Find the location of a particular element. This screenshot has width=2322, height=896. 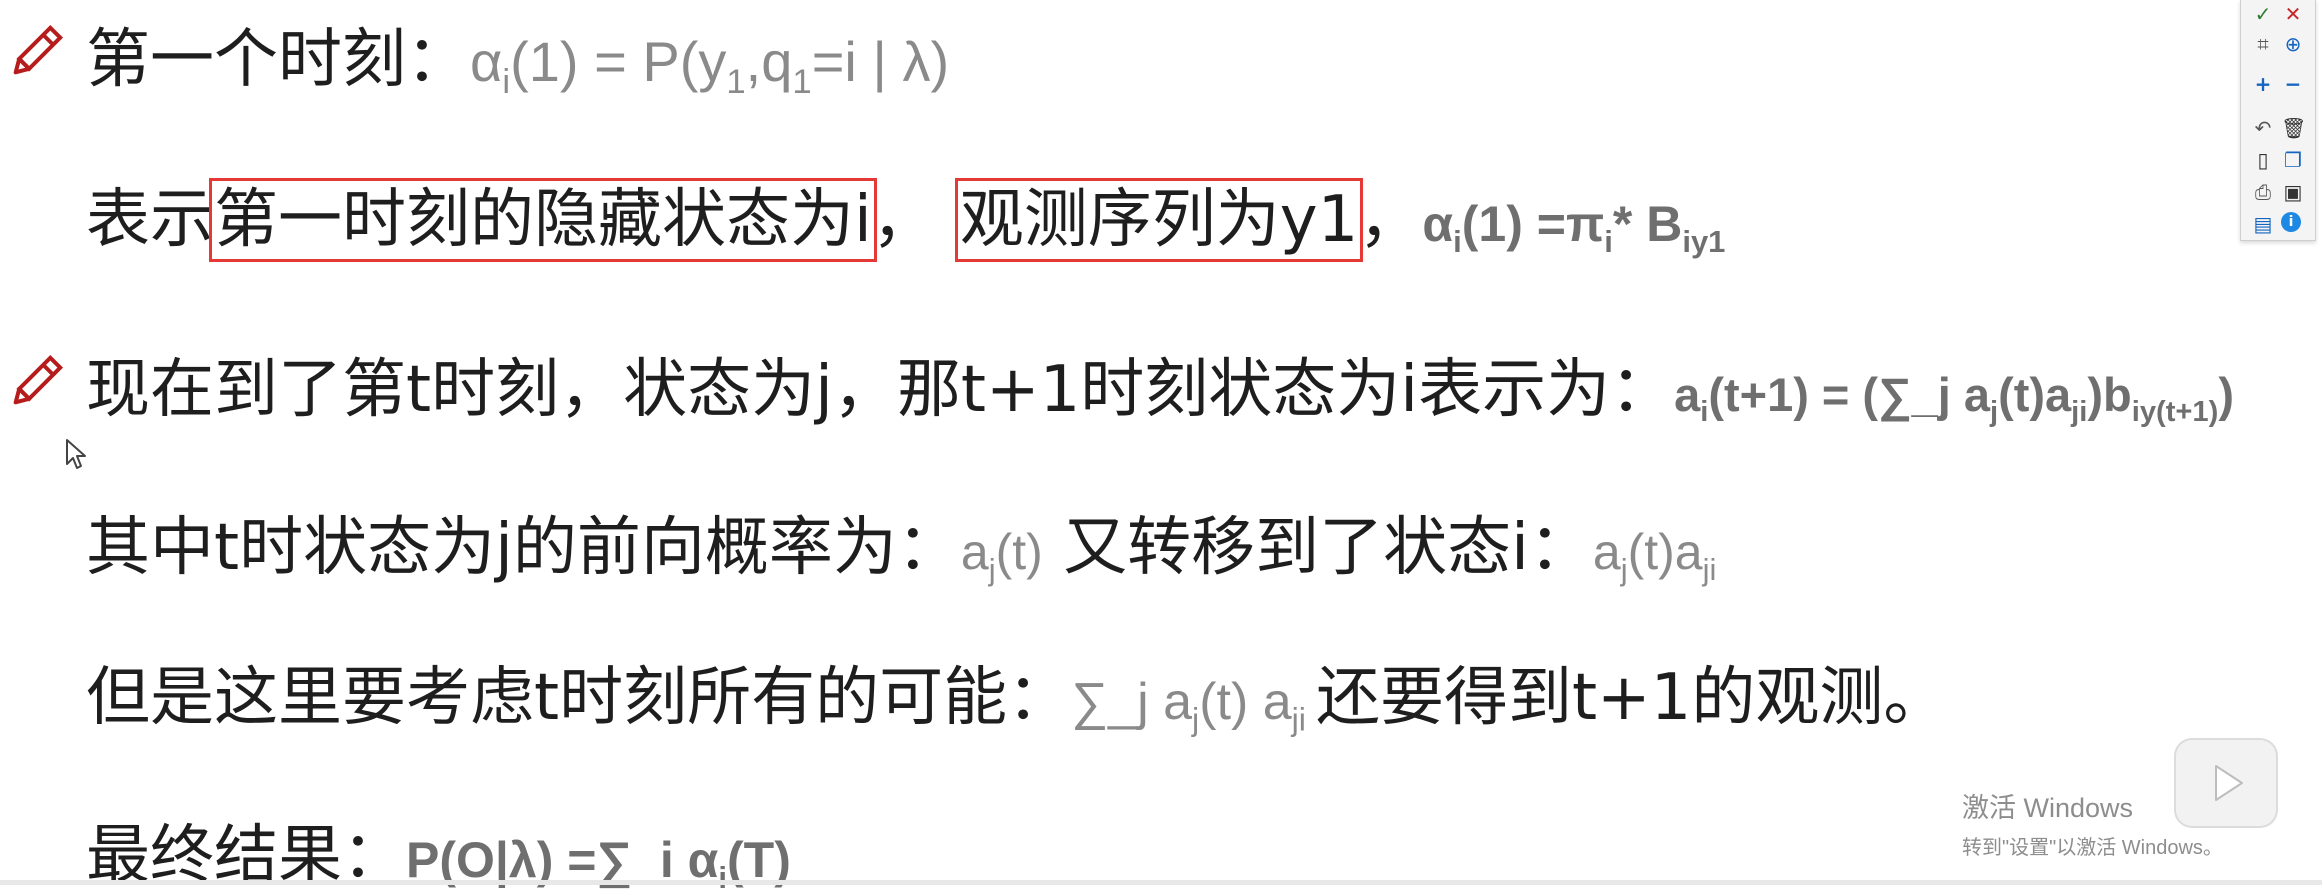

annotation-toolbar: ✓ ✕ ⌗ ⊕ + − ↶ 🗑 ▯ ❐ ⎙ ▣ ▤ i is located at coordinates (2278, 120).